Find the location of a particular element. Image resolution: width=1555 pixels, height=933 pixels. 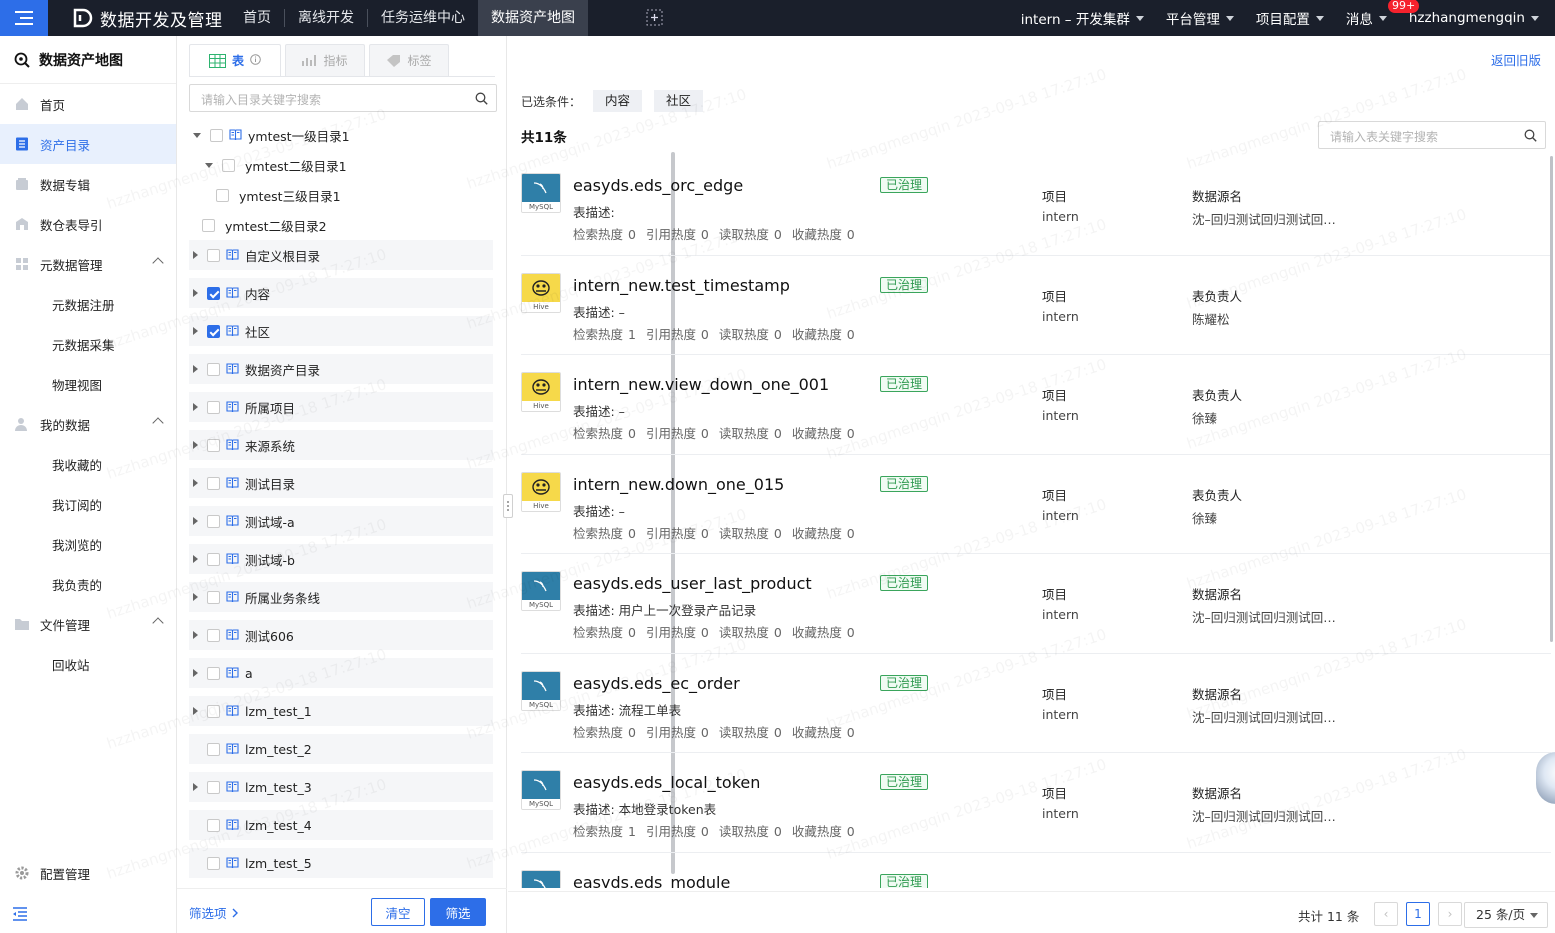

filter-button: 筛选 is located at coordinates (458, 912).